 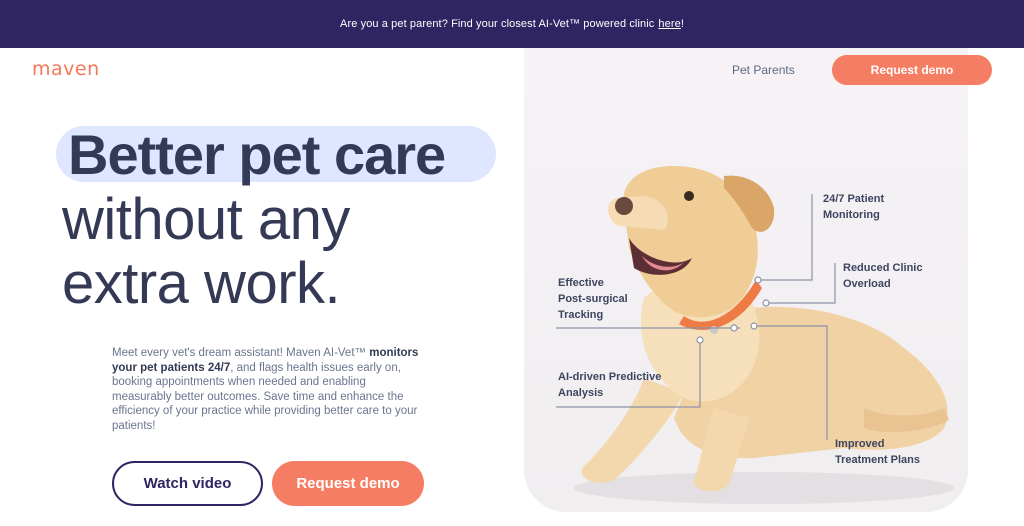 What do you see at coordinates (669, 24) in the screenshot?
I see `announcement-link: here` at bounding box center [669, 24].